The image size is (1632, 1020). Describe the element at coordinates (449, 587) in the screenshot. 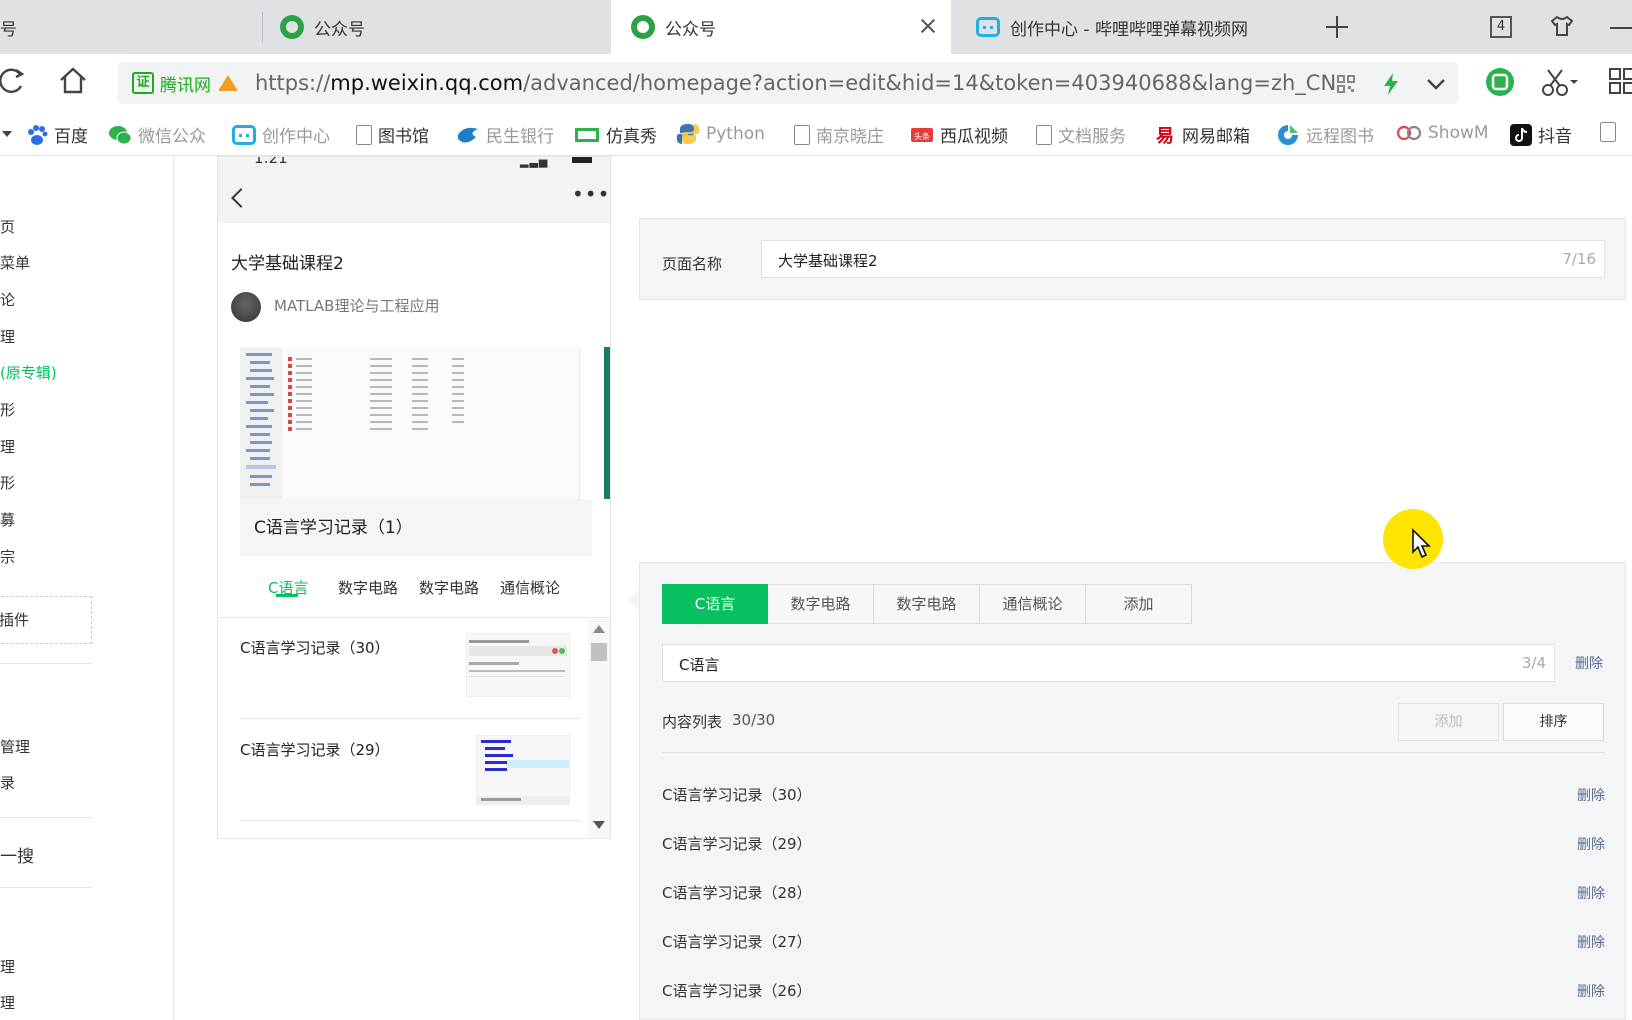

I see `phone-tab-digital-2: 数字电路` at that location.